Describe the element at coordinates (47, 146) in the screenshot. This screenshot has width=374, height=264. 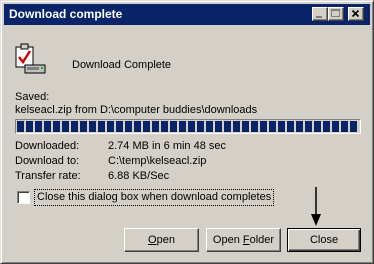
I see `downloaded-label: Downloaded:` at that location.